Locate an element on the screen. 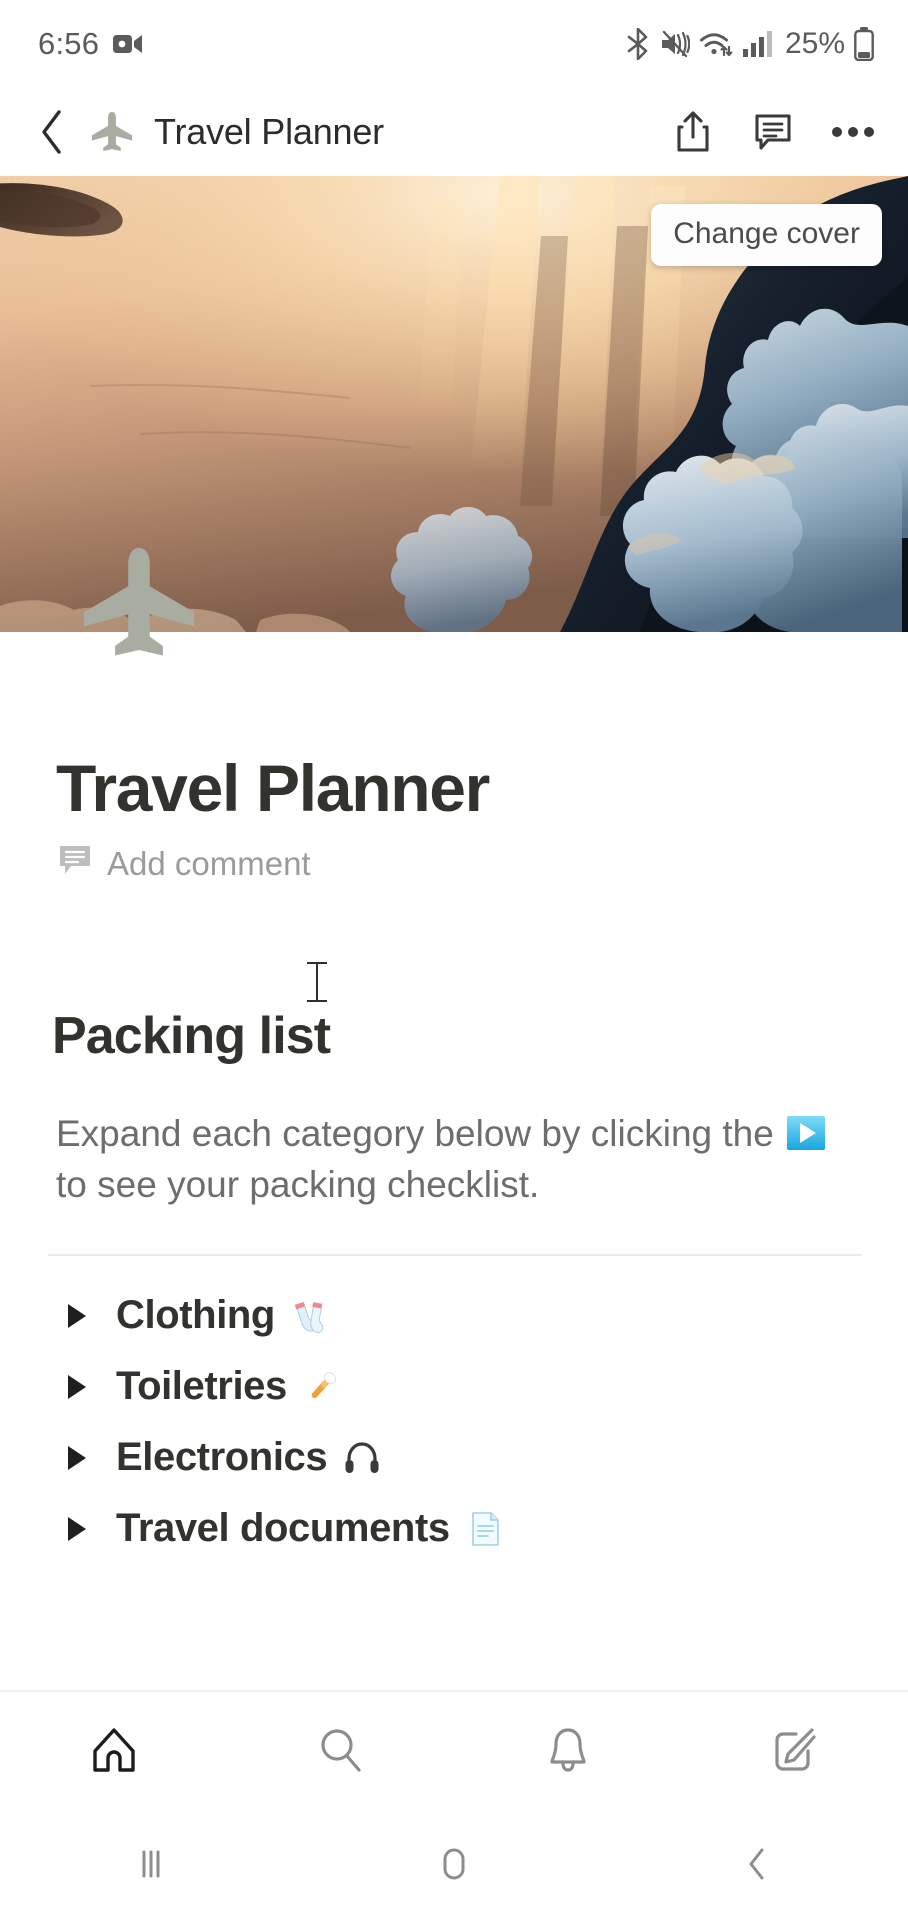  app-header-actions is located at coordinates (773, 132).